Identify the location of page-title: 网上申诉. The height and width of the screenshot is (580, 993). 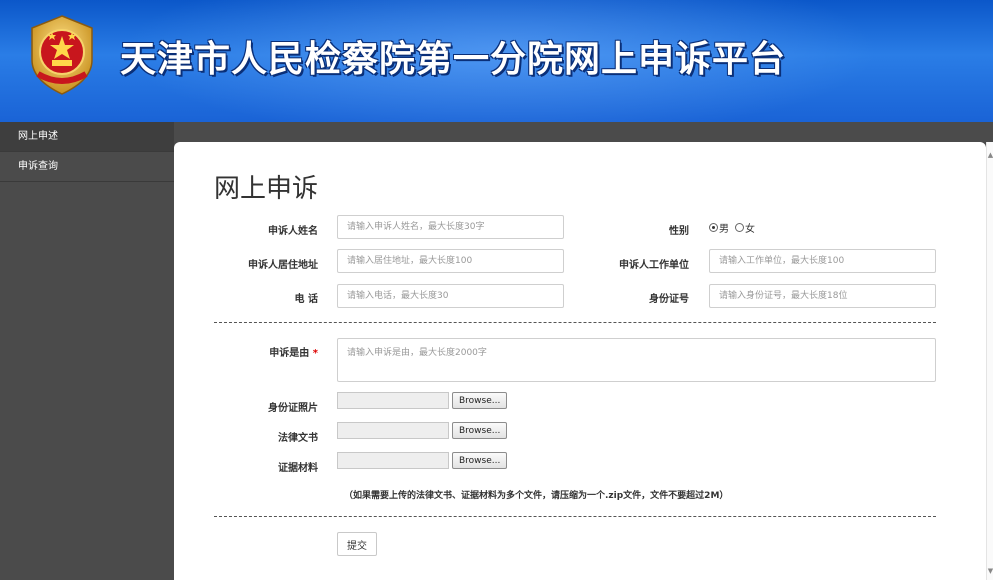
(266, 189).